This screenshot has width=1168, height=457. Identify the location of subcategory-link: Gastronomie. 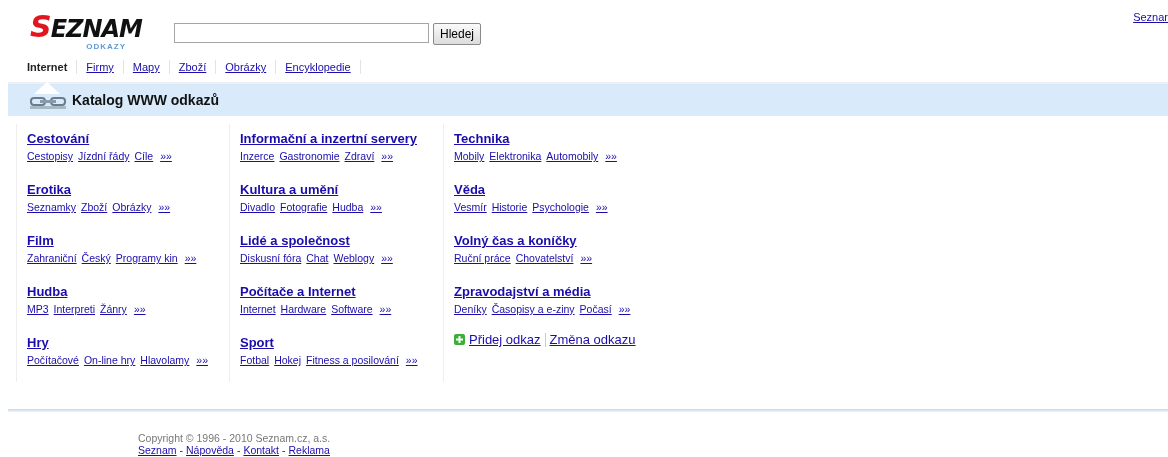
(309, 156).